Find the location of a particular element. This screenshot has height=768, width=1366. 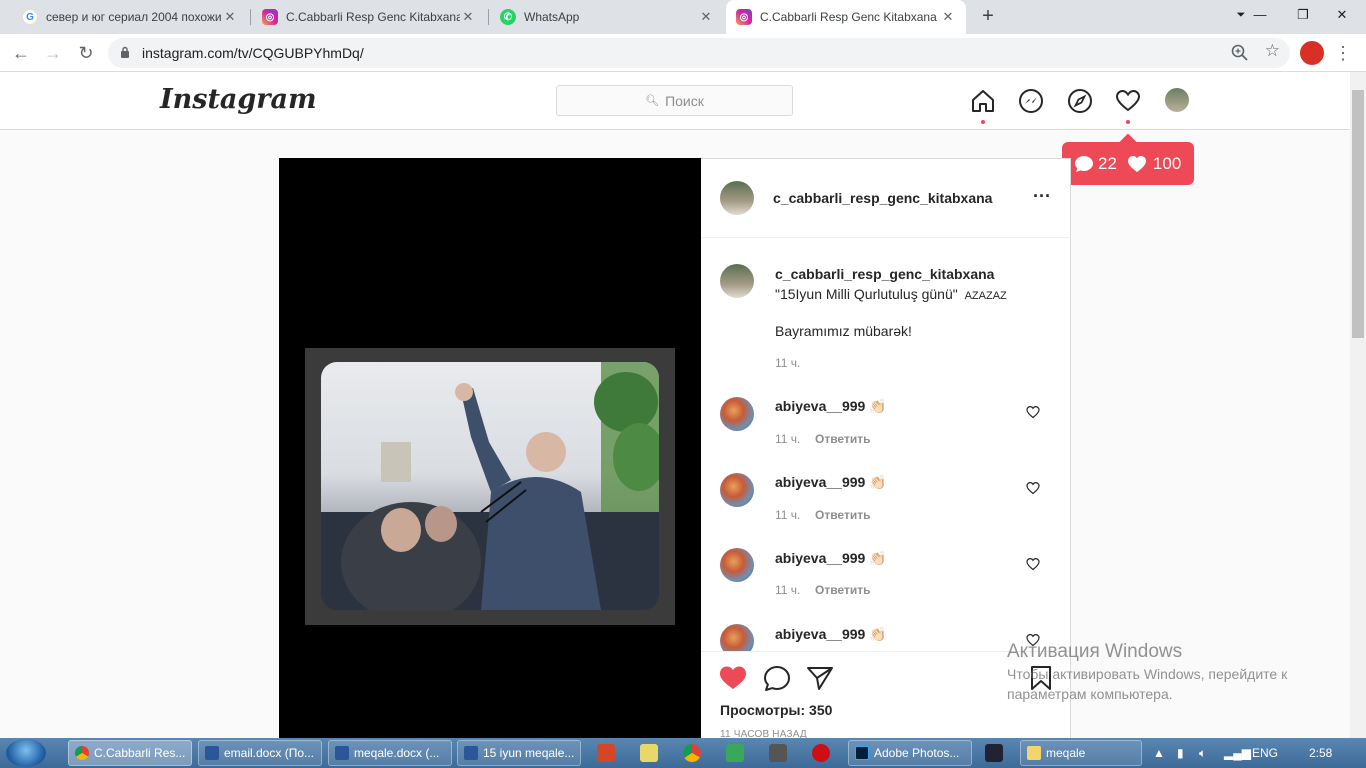

tab-title: WhatsApp is located at coordinates (552, 17).